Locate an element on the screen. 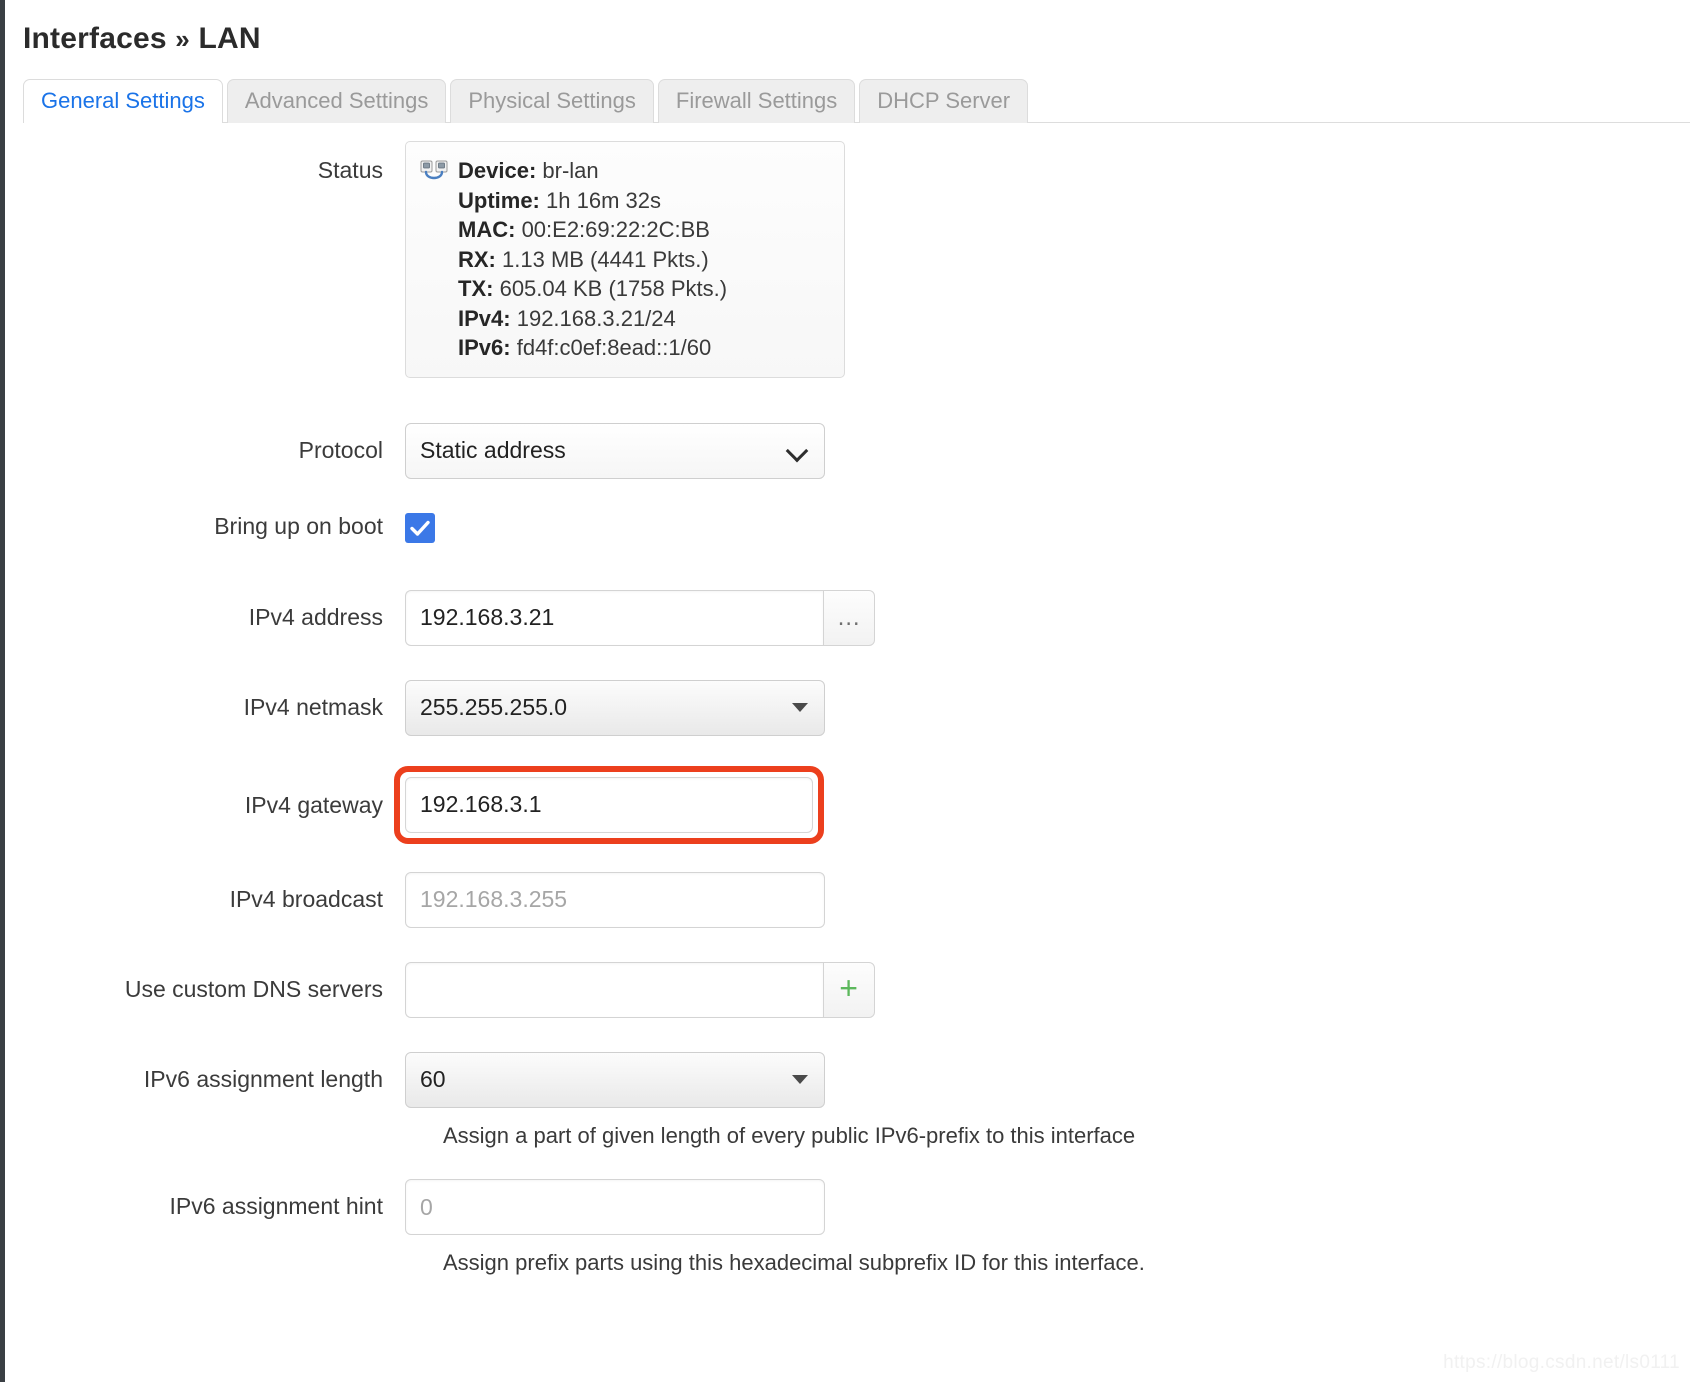 The image size is (1690, 1382). status-line-mac: MAC: 00:E2:69:22:2C:BB is located at coordinates (592, 230).